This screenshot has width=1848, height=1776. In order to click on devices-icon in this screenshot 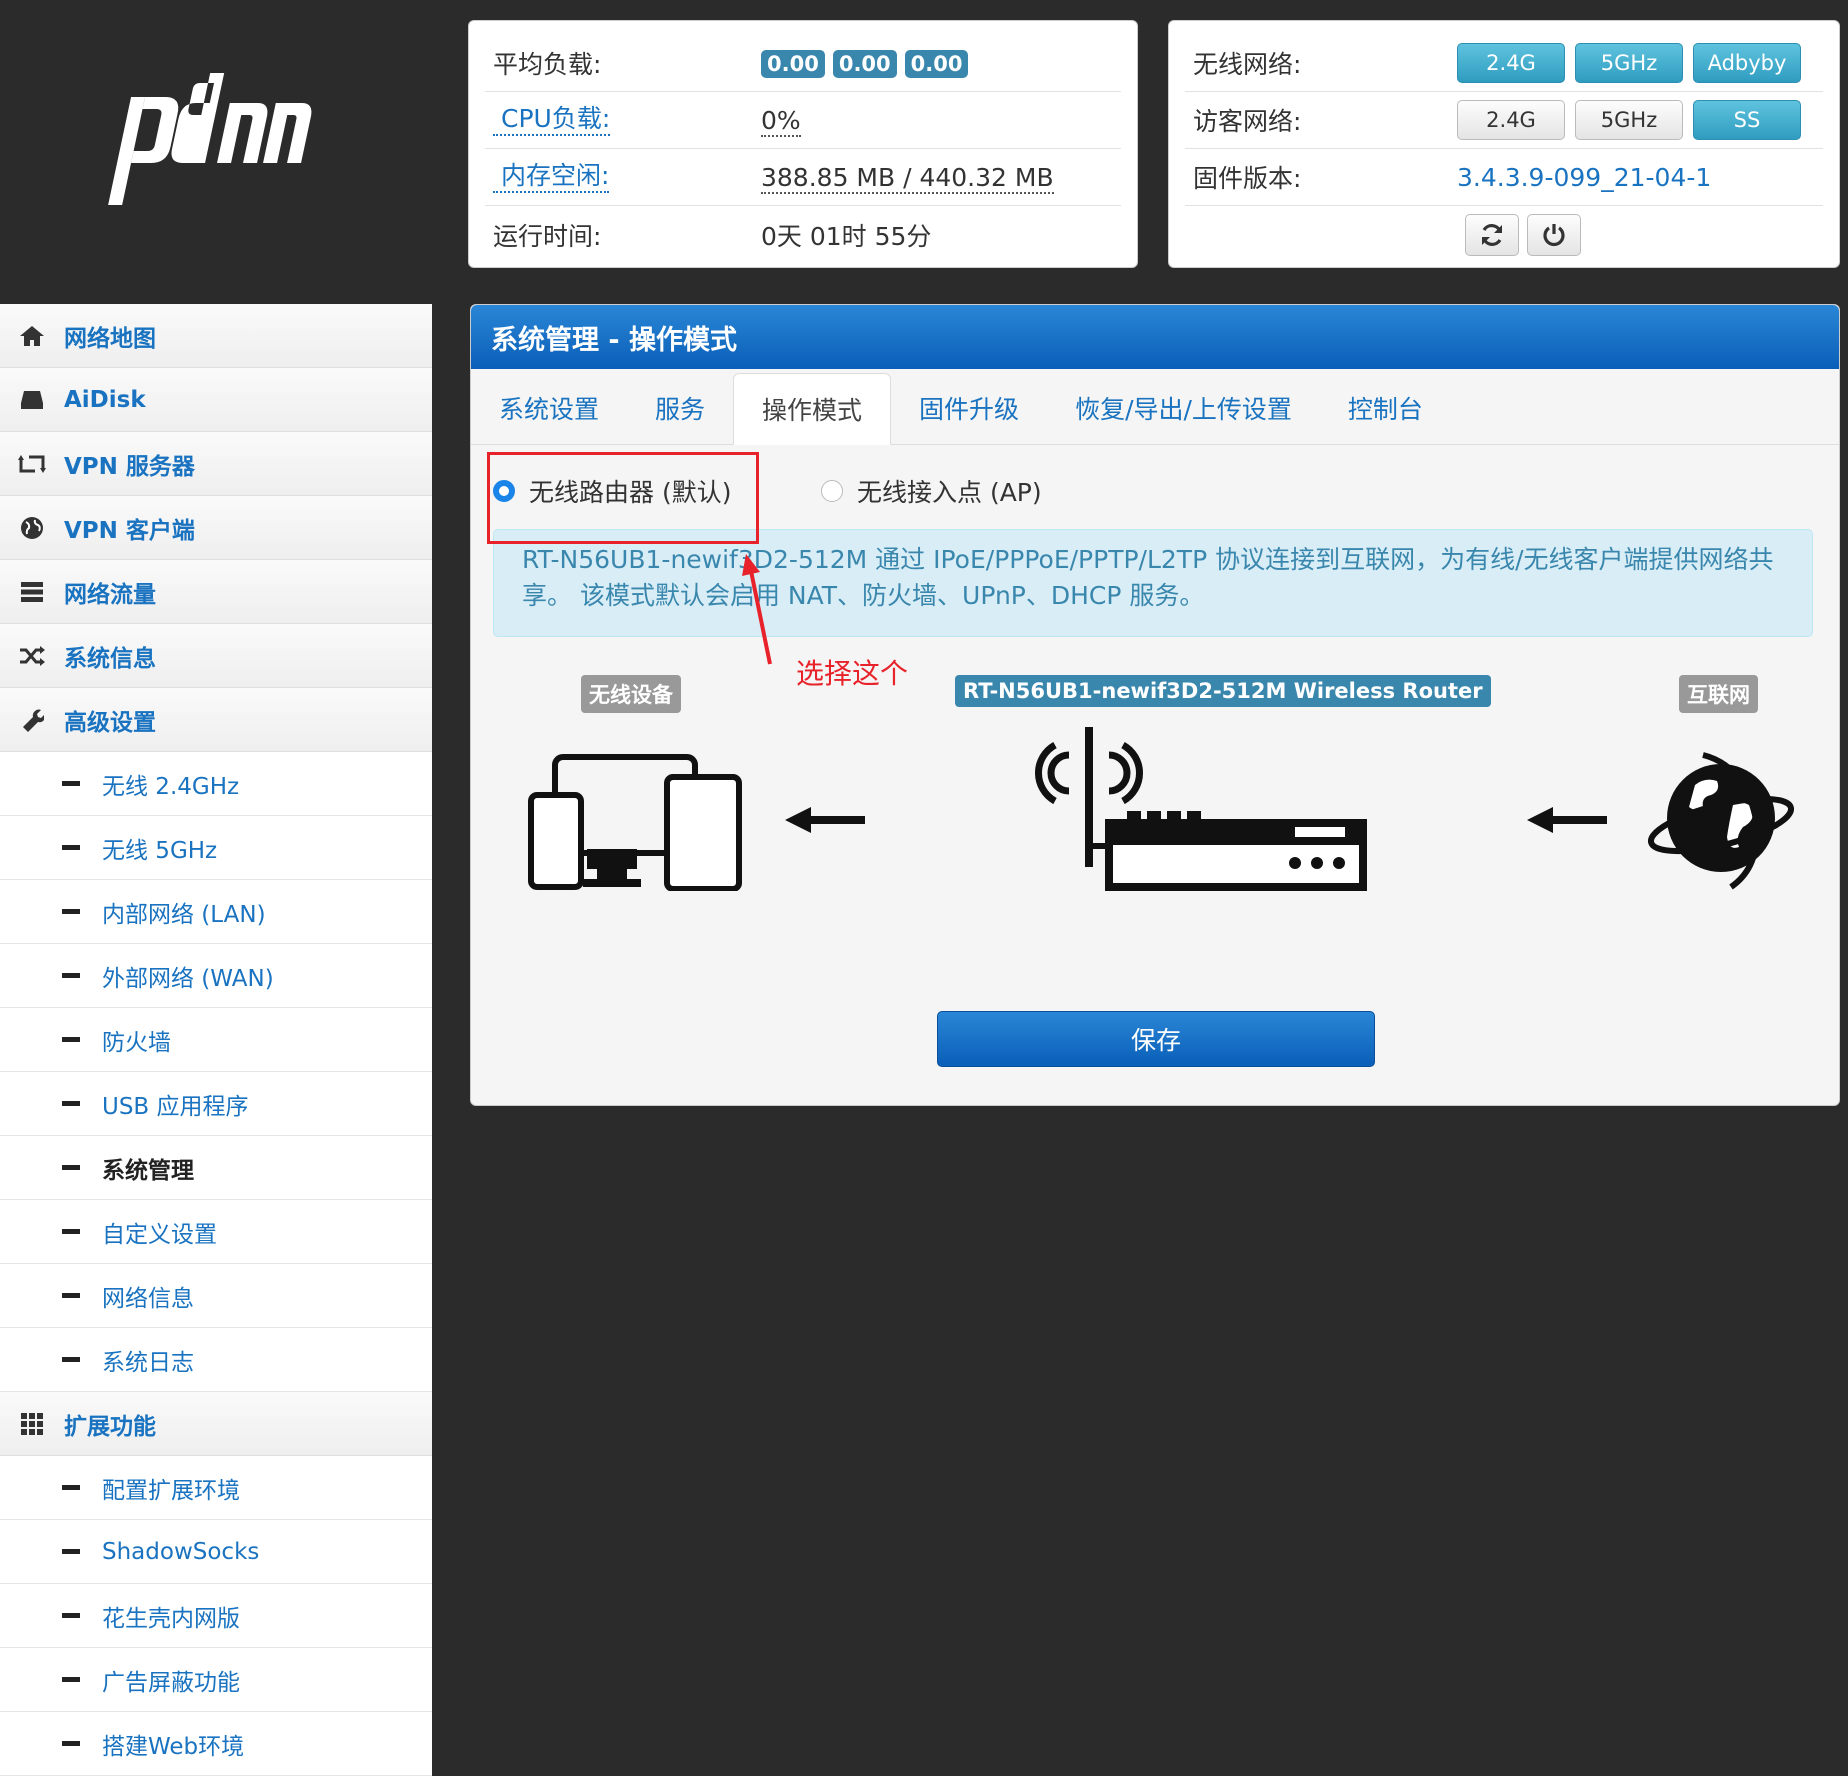, I will do `click(635, 822)`.